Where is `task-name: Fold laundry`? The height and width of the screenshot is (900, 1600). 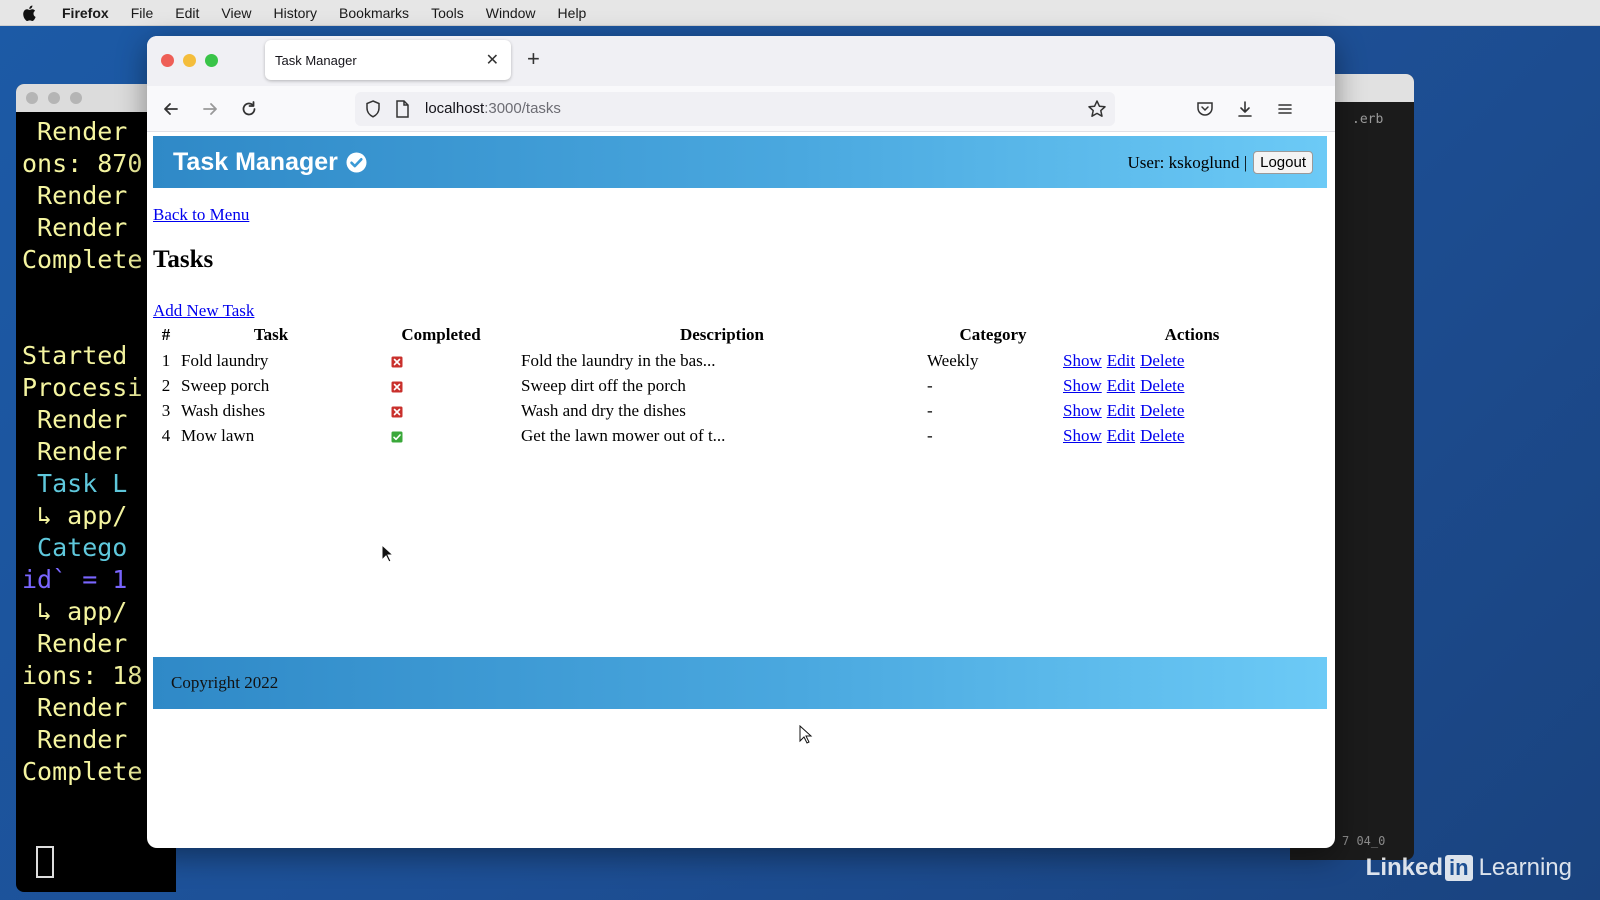
task-name: Fold laundry is located at coordinates (225, 360).